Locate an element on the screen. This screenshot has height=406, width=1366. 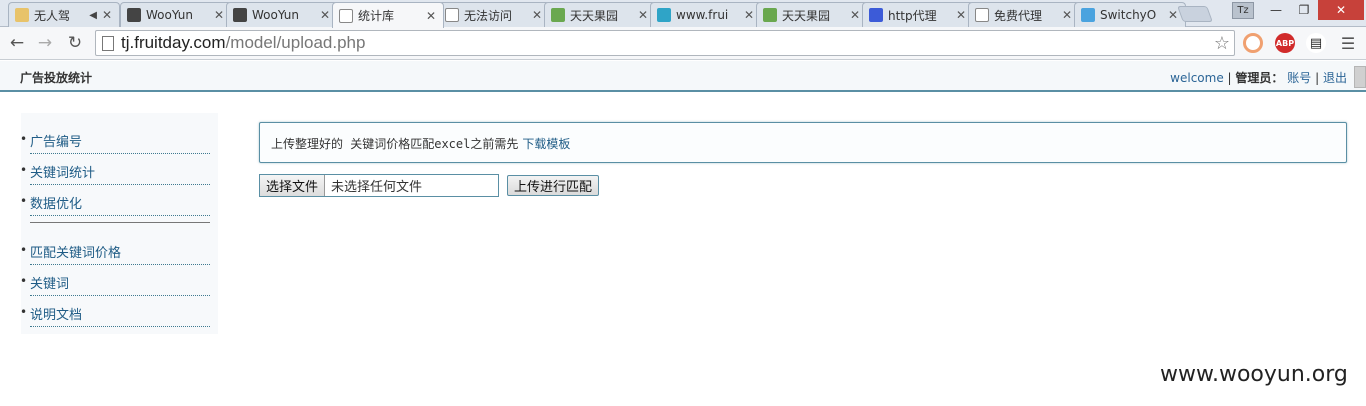
choose-file-button: 选择文件 is located at coordinates (293, 185).